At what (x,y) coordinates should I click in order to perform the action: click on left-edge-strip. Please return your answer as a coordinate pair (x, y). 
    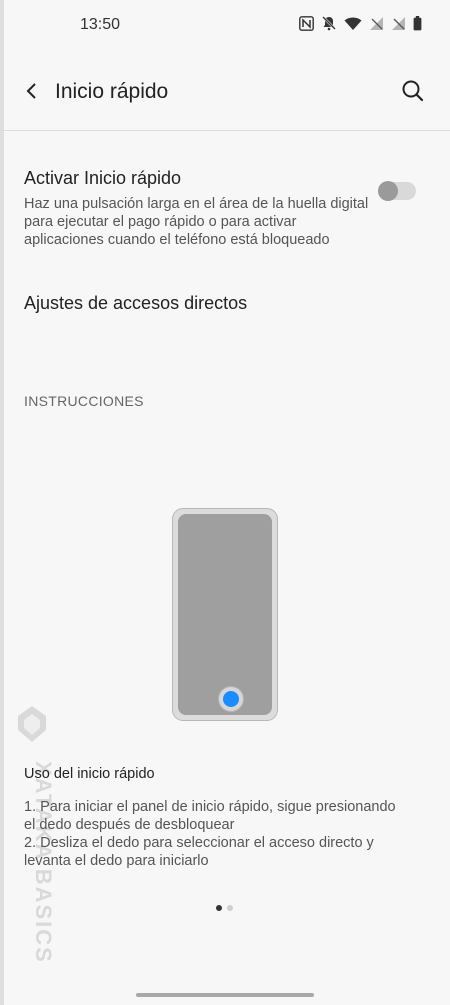
    Looking at the image, I should click on (2, 502).